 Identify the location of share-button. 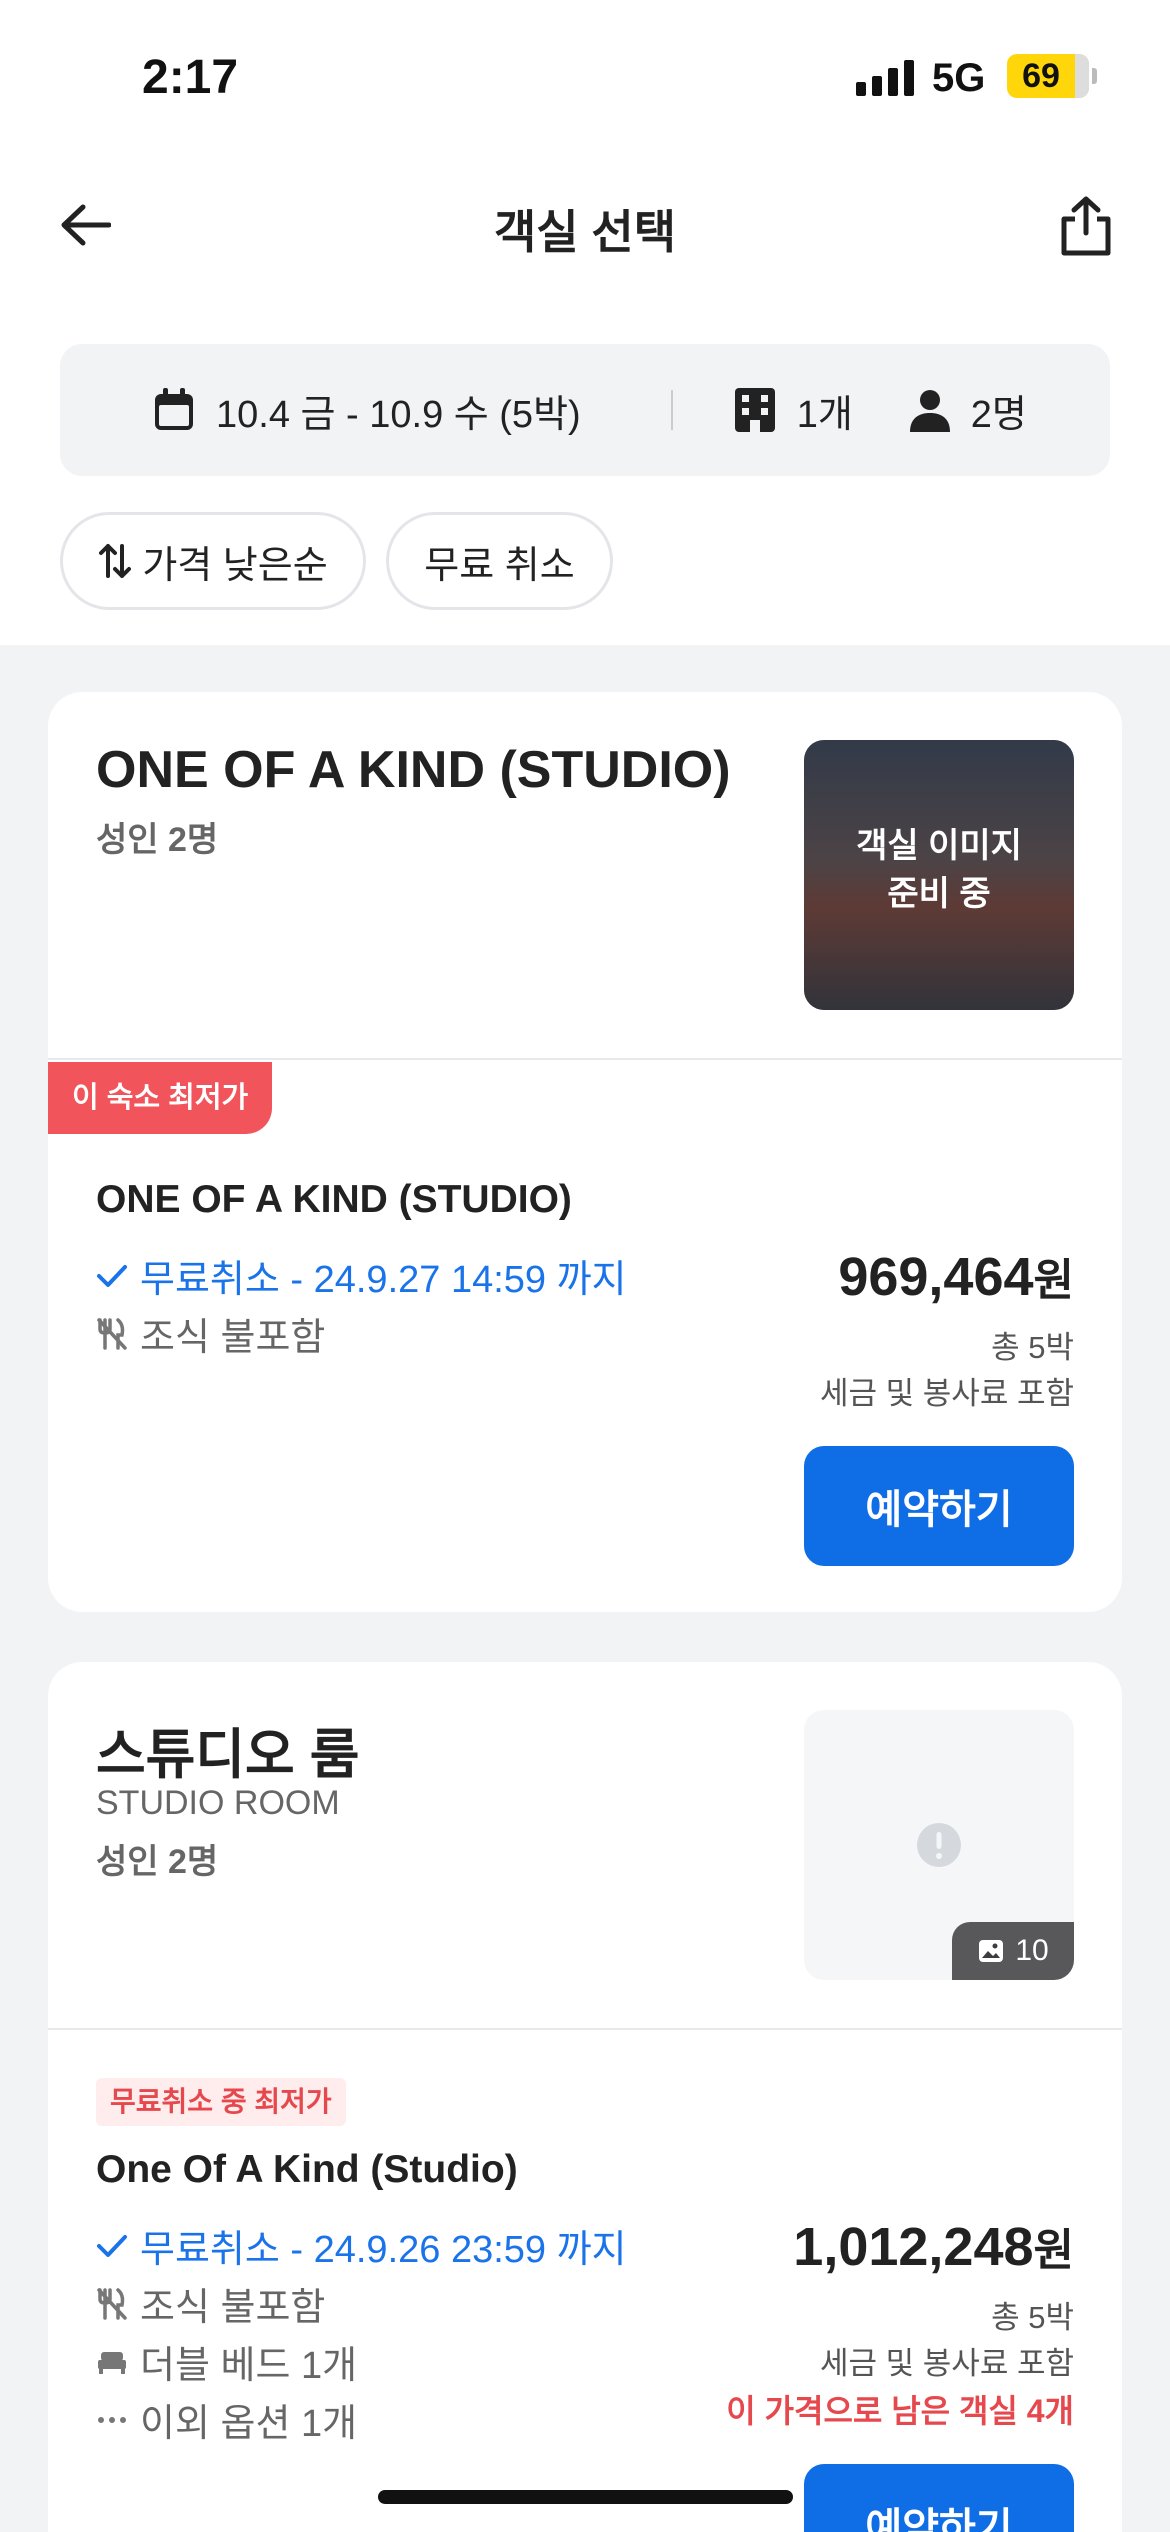
(1086, 226).